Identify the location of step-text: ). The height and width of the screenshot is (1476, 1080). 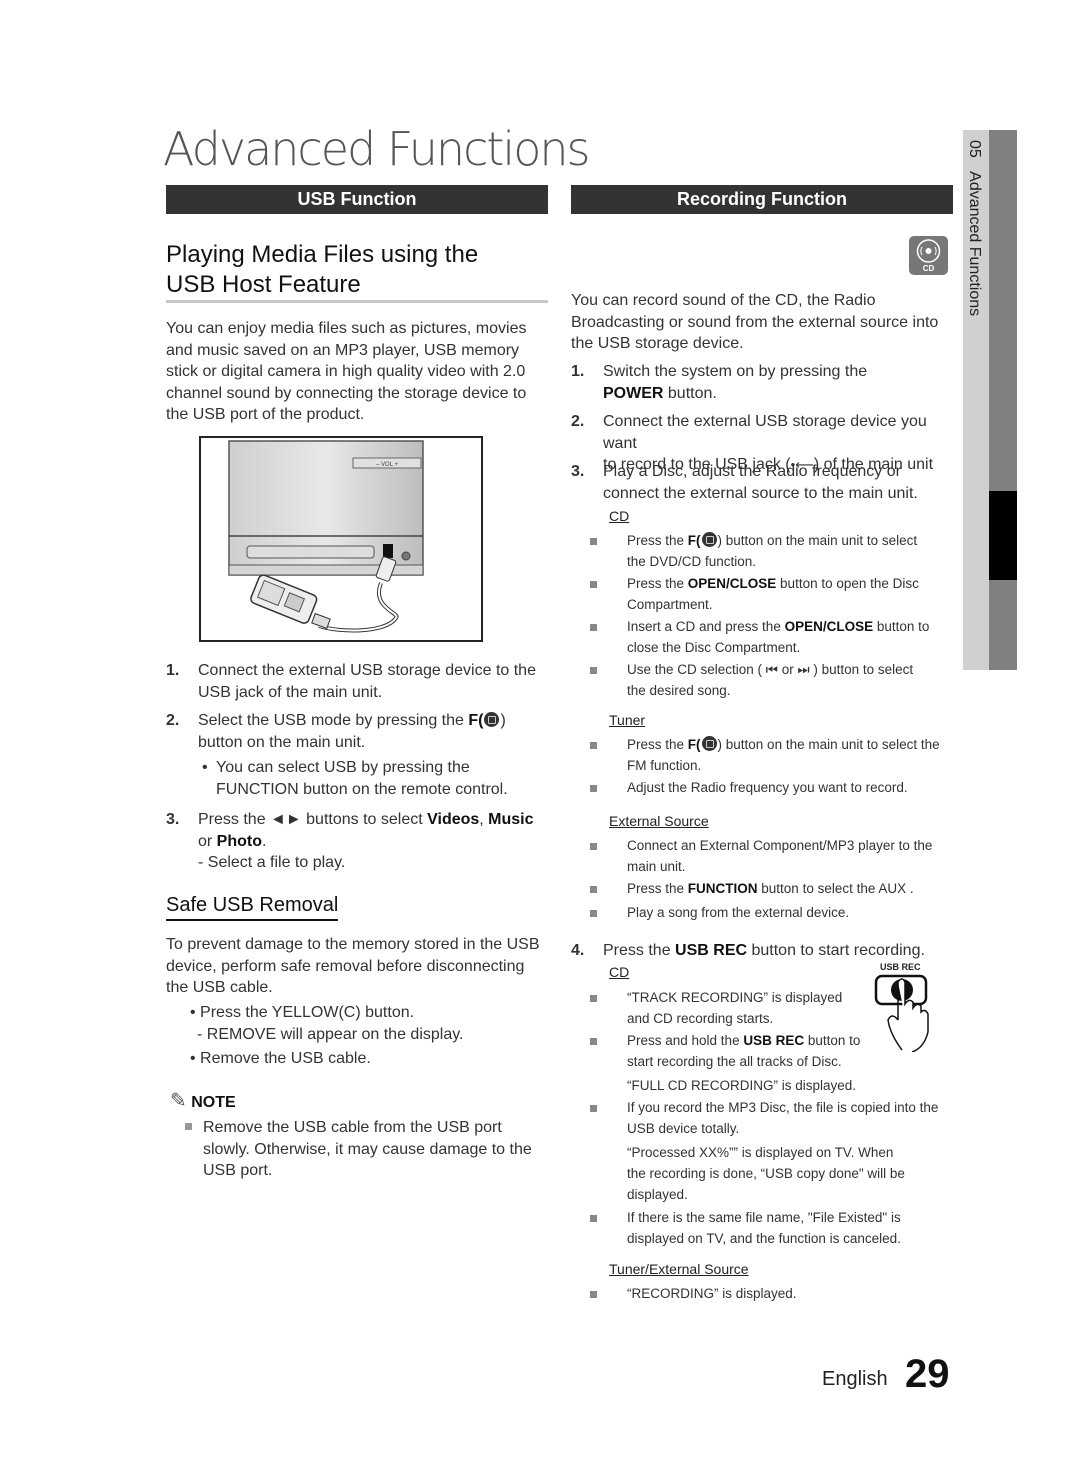
(503, 720).